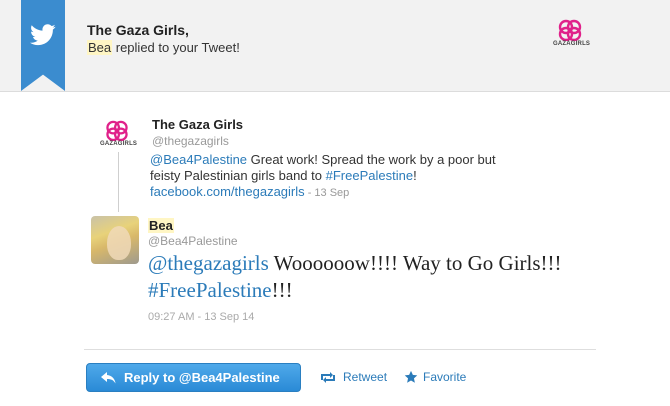 The height and width of the screenshot is (406, 670). I want to click on divider, so click(340, 349).